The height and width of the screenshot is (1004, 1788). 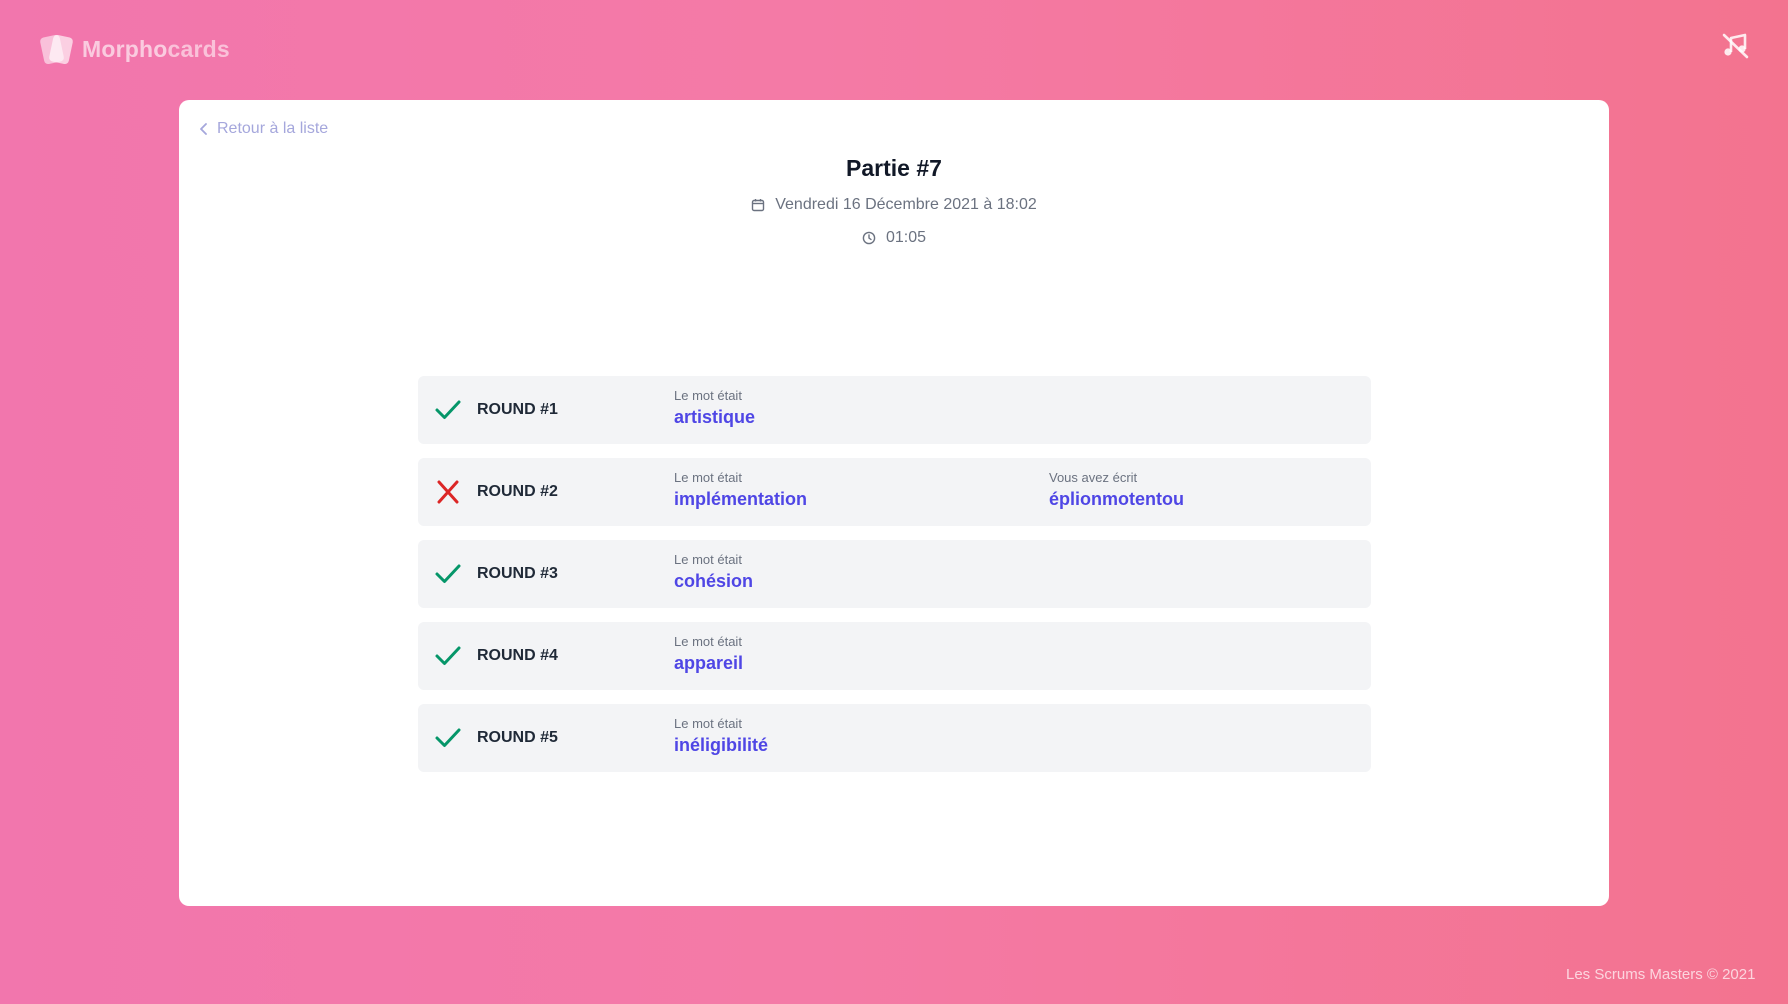 I want to click on back-to-list-link: Retour à la liste, so click(x=263, y=129).